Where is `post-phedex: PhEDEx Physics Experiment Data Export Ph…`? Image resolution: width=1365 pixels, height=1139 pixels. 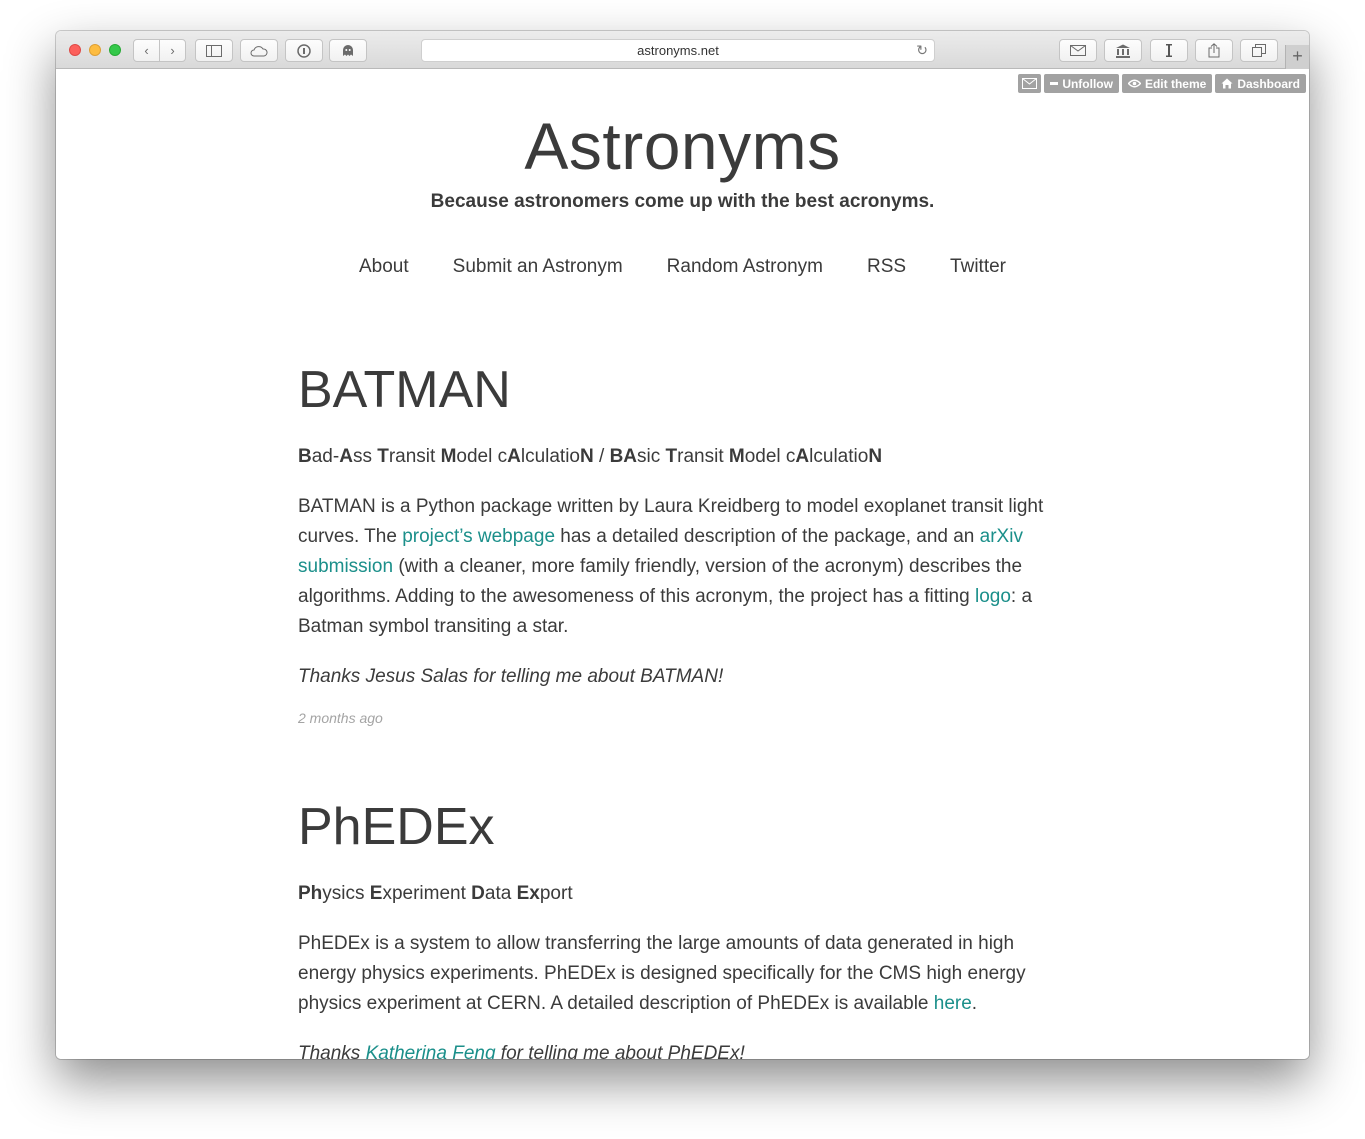 post-phedex: PhEDEx Physics Experiment Data Export Ph… is located at coordinates (683, 928).